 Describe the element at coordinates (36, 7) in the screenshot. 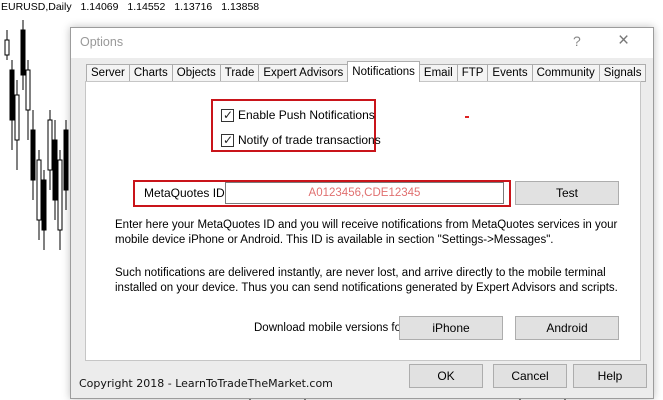

I see `chart-symbol: EURUSD,Daily` at that location.